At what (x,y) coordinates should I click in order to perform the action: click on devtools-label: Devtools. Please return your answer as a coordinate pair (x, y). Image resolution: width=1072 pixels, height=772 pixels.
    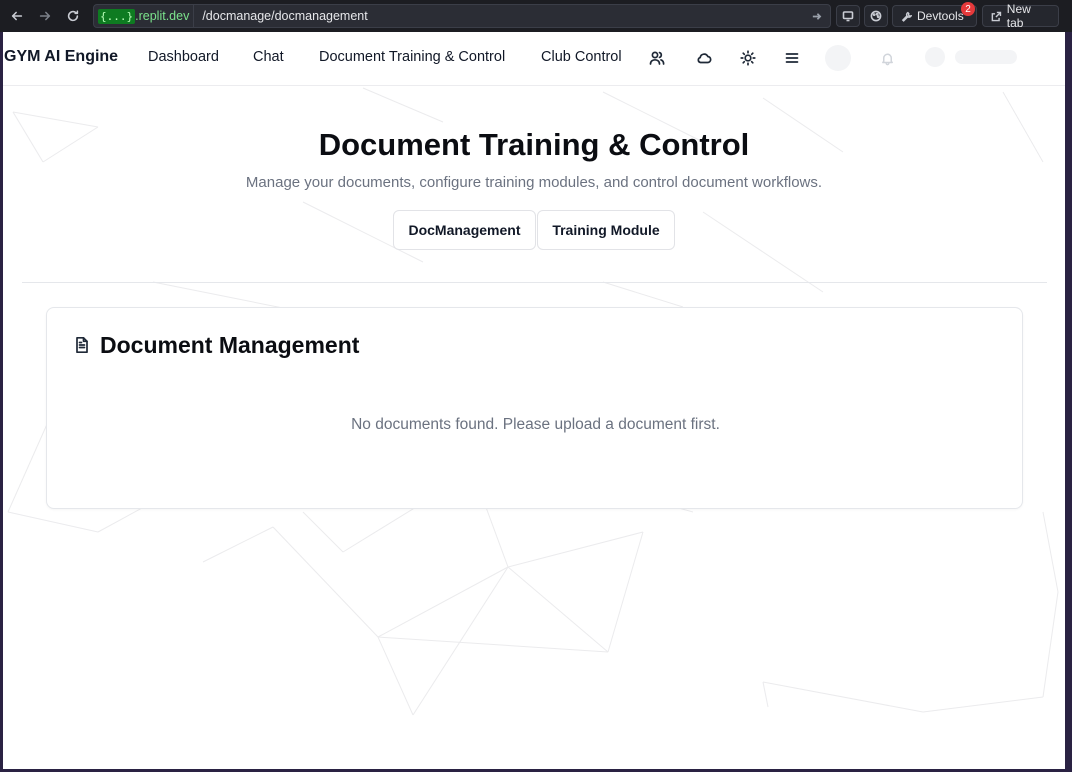
    Looking at the image, I should click on (940, 16).